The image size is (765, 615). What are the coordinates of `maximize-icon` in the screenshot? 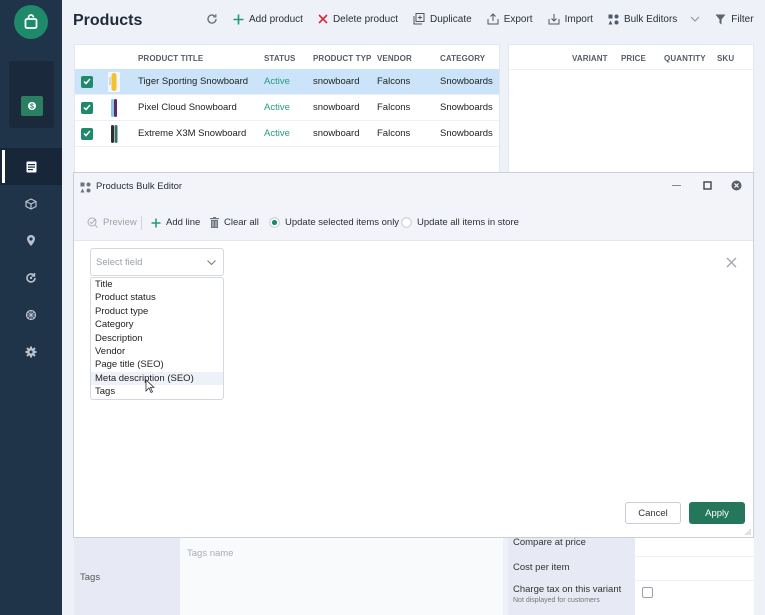 It's located at (707, 185).